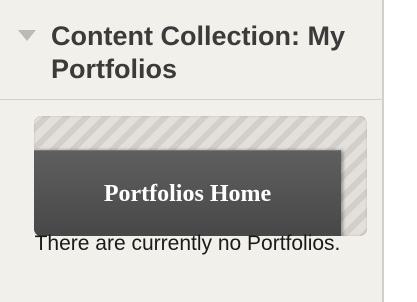 This screenshot has height=302, width=417. What do you see at coordinates (27, 35) in the screenshot?
I see `collapse-triangle-icon` at bounding box center [27, 35].